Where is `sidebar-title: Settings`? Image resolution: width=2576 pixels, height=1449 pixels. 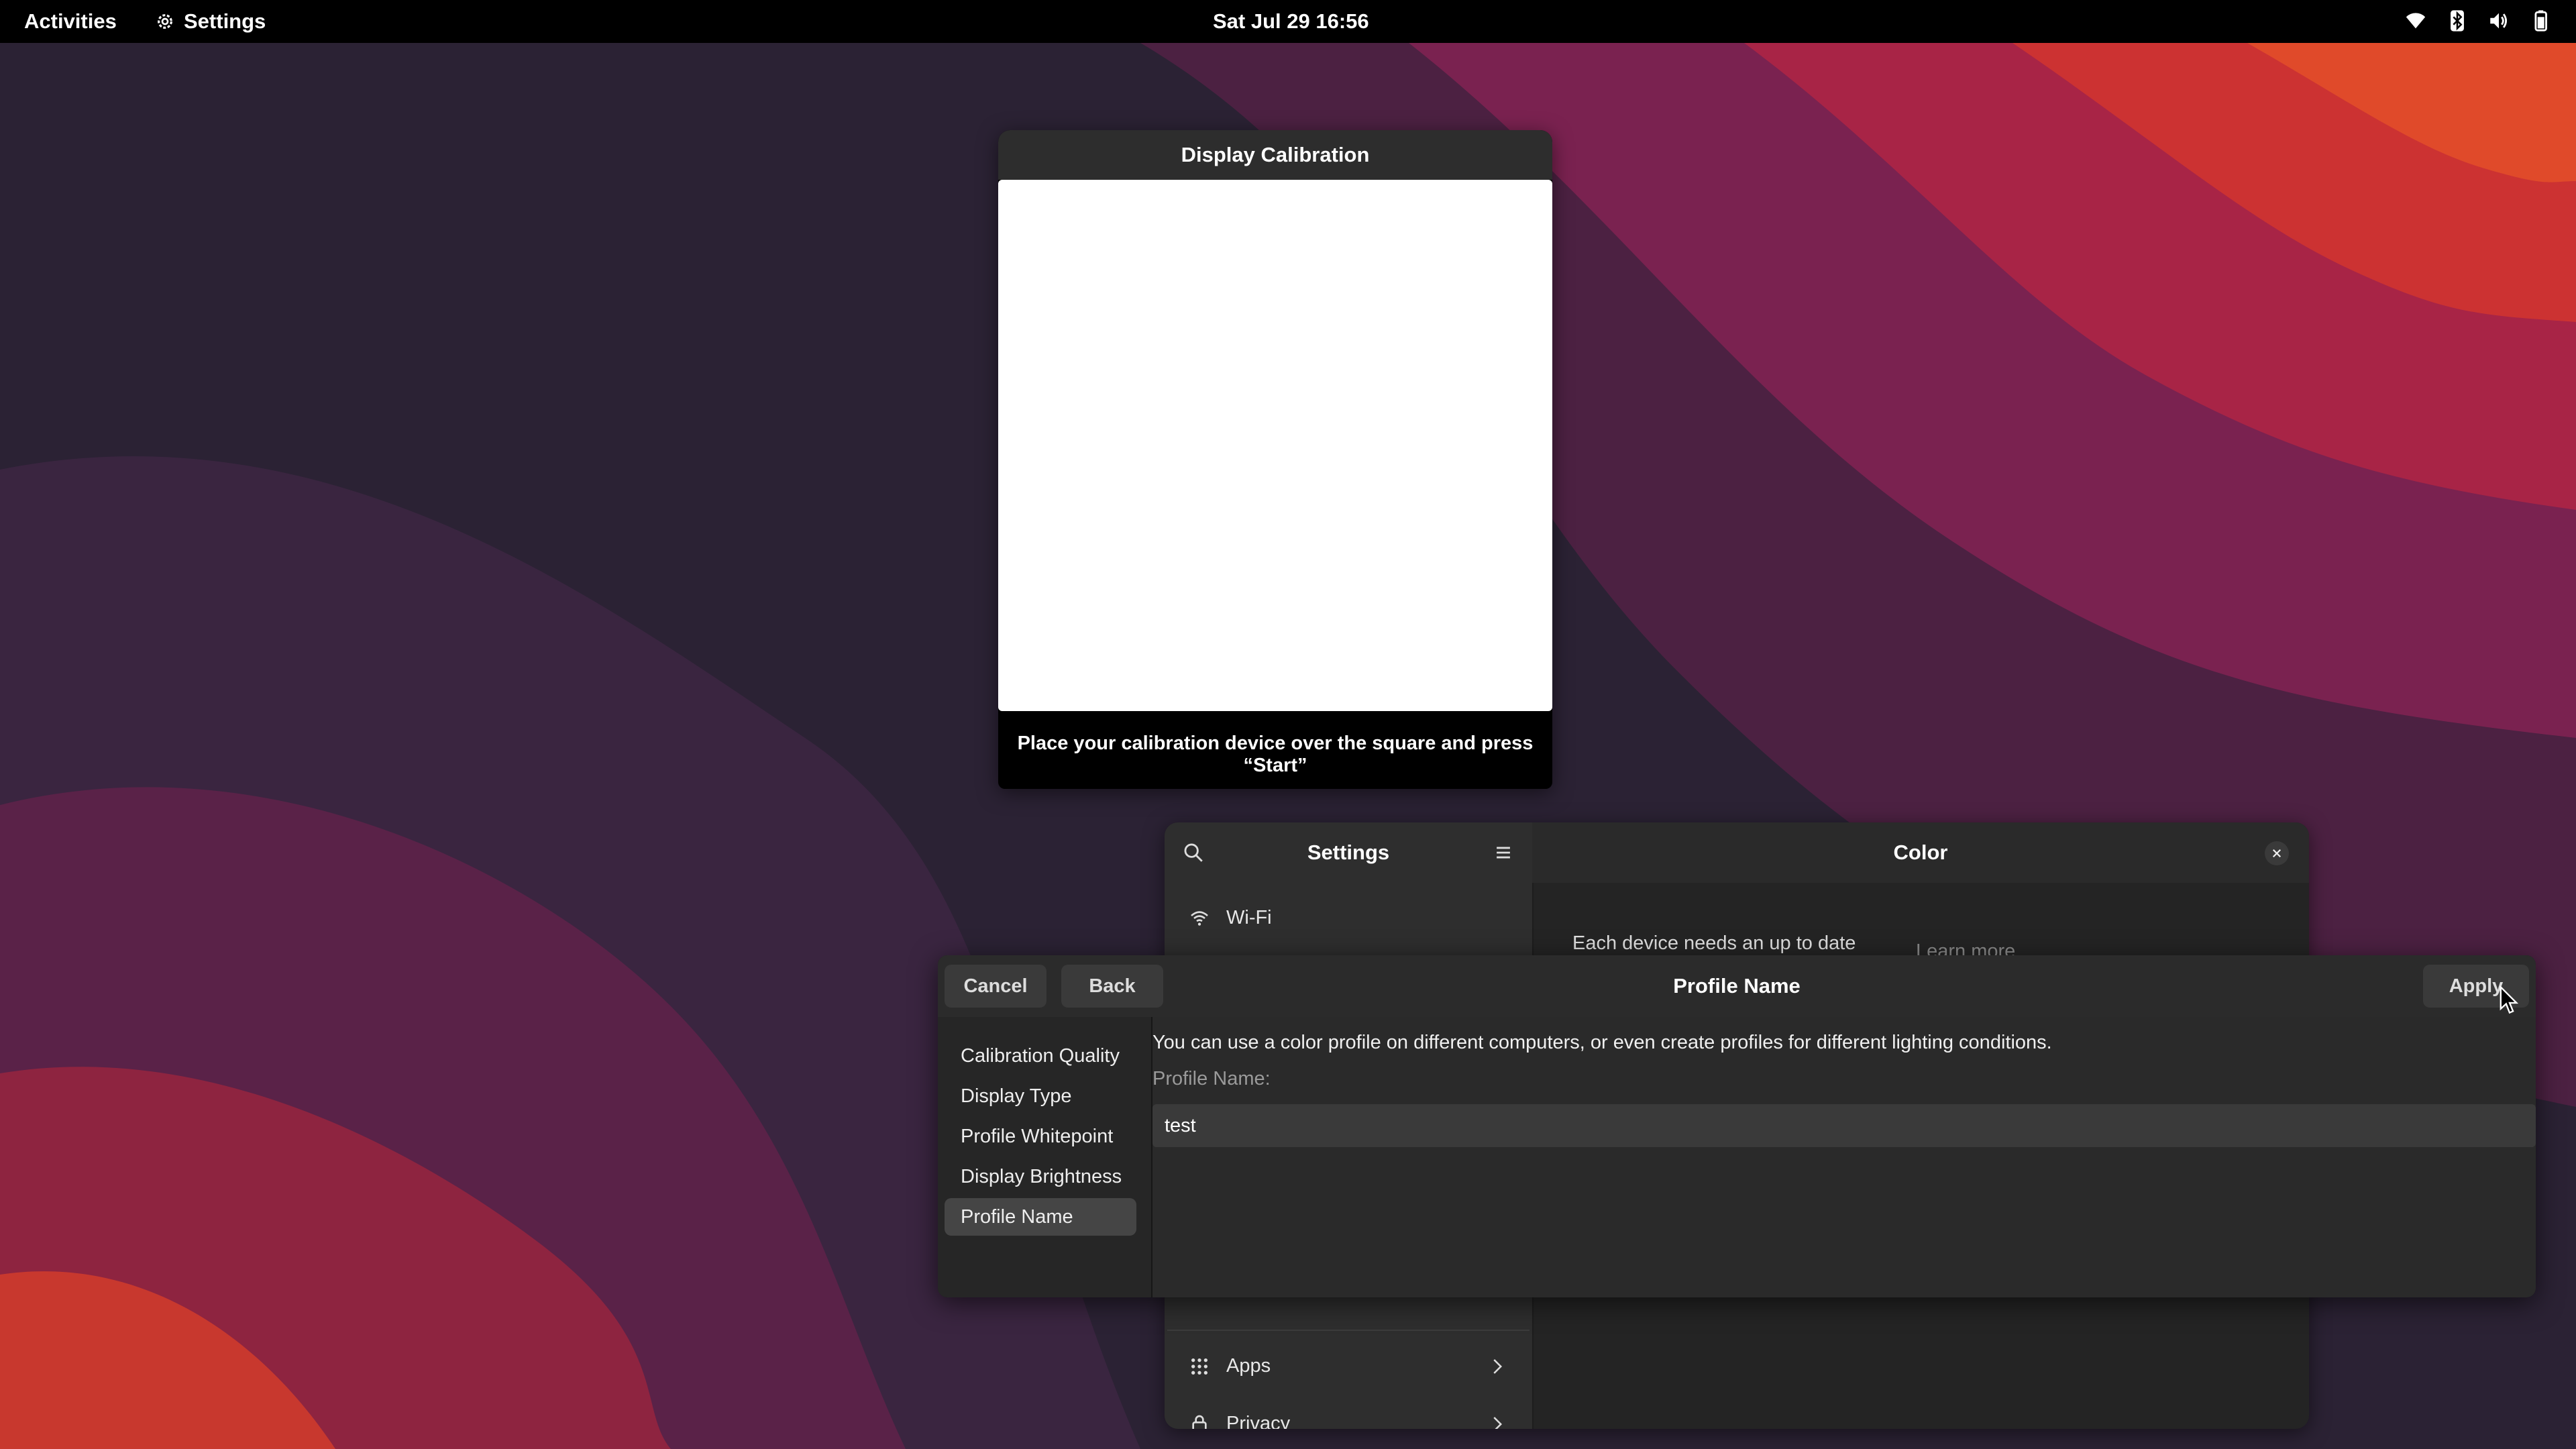 sidebar-title: Settings is located at coordinates (1348, 852).